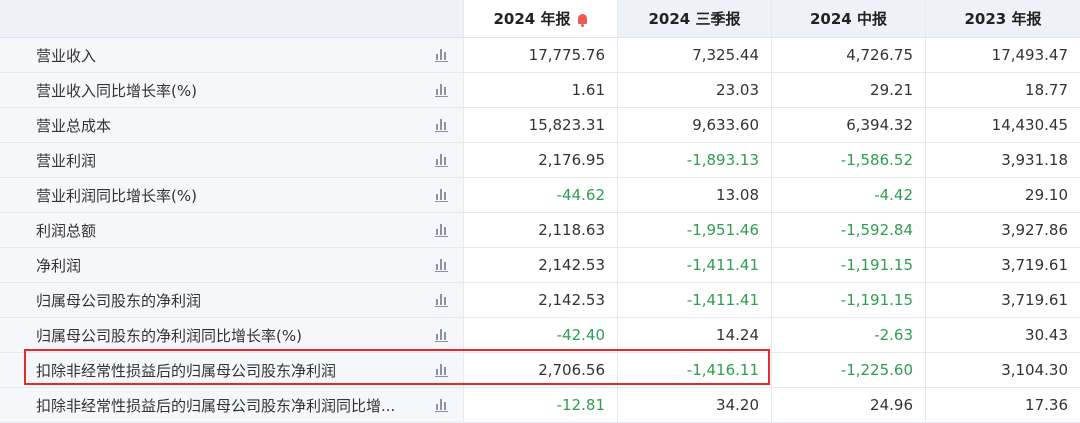 This screenshot has height=423, width=1080. I want to click on value-cell: -1,225.60, so click(849, 370).